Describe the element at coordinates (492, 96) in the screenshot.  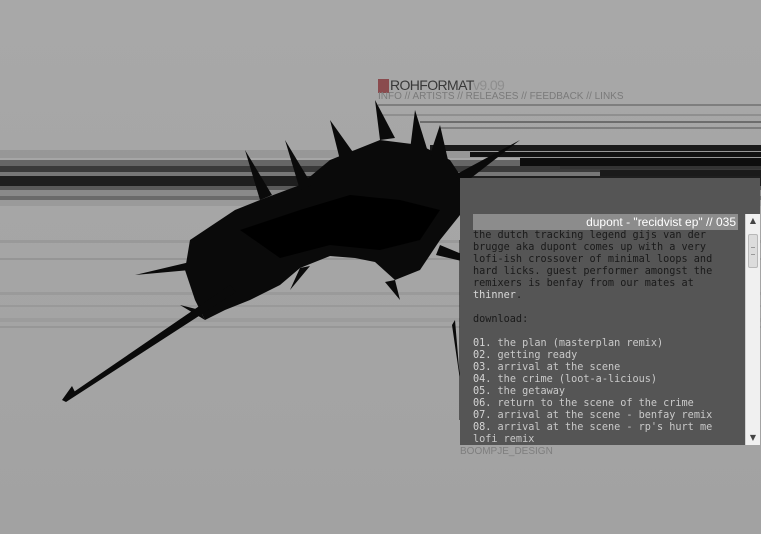
I see `nav-item-releases: RELEASES` at that location.